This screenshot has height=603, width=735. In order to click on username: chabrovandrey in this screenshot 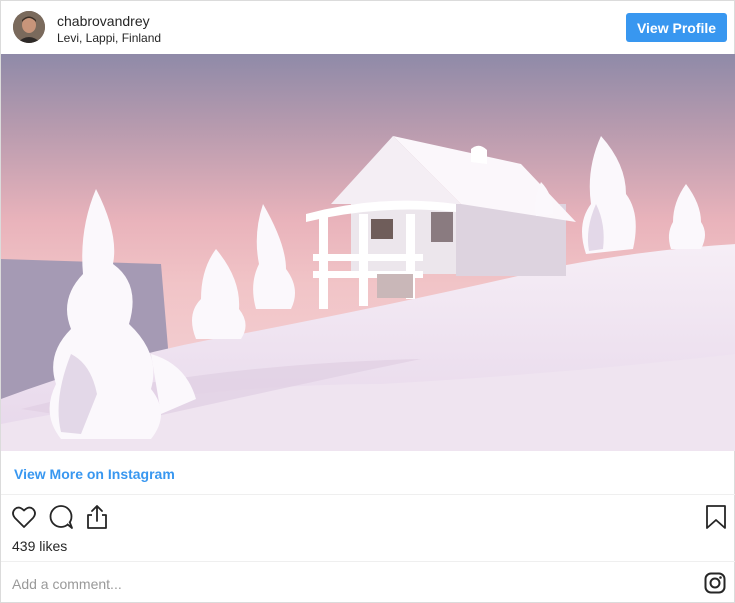, I will do `click(103, 21)`.